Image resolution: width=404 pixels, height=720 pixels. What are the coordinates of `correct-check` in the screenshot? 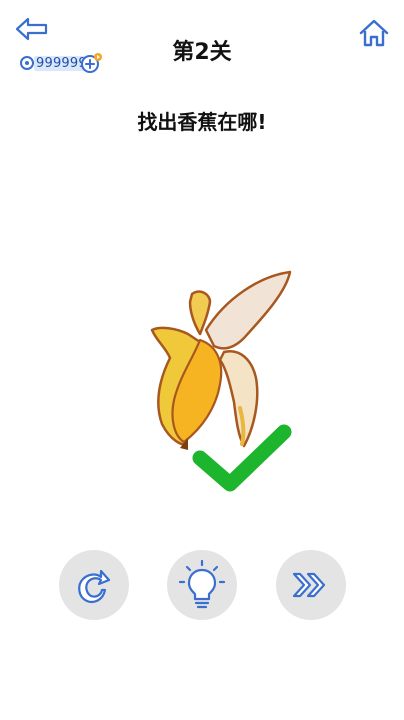 It's located at (242, 461).